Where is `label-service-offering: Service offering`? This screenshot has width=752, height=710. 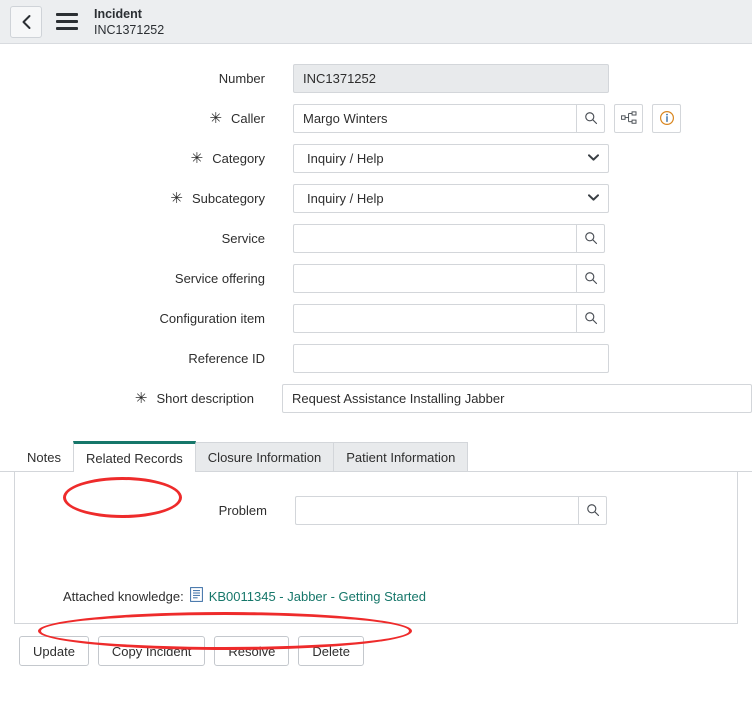
label-service-offering: Service offering is located at coordinates (132, 278).